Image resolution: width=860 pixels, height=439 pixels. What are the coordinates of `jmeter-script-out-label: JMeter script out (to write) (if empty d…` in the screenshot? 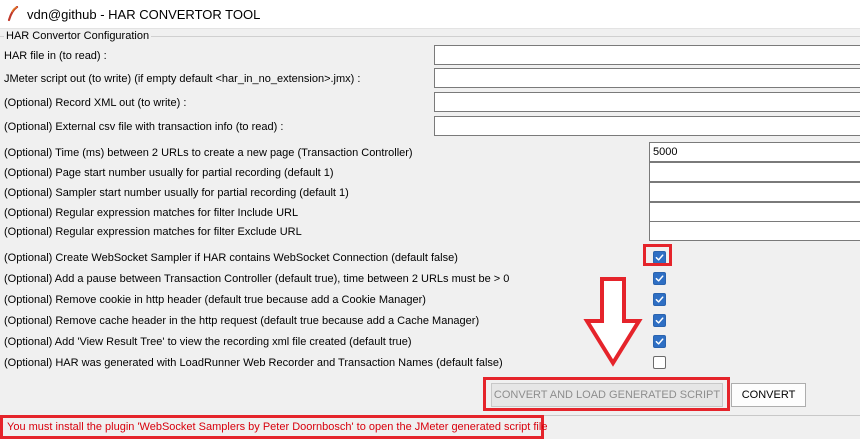 It's located at (182, 79).